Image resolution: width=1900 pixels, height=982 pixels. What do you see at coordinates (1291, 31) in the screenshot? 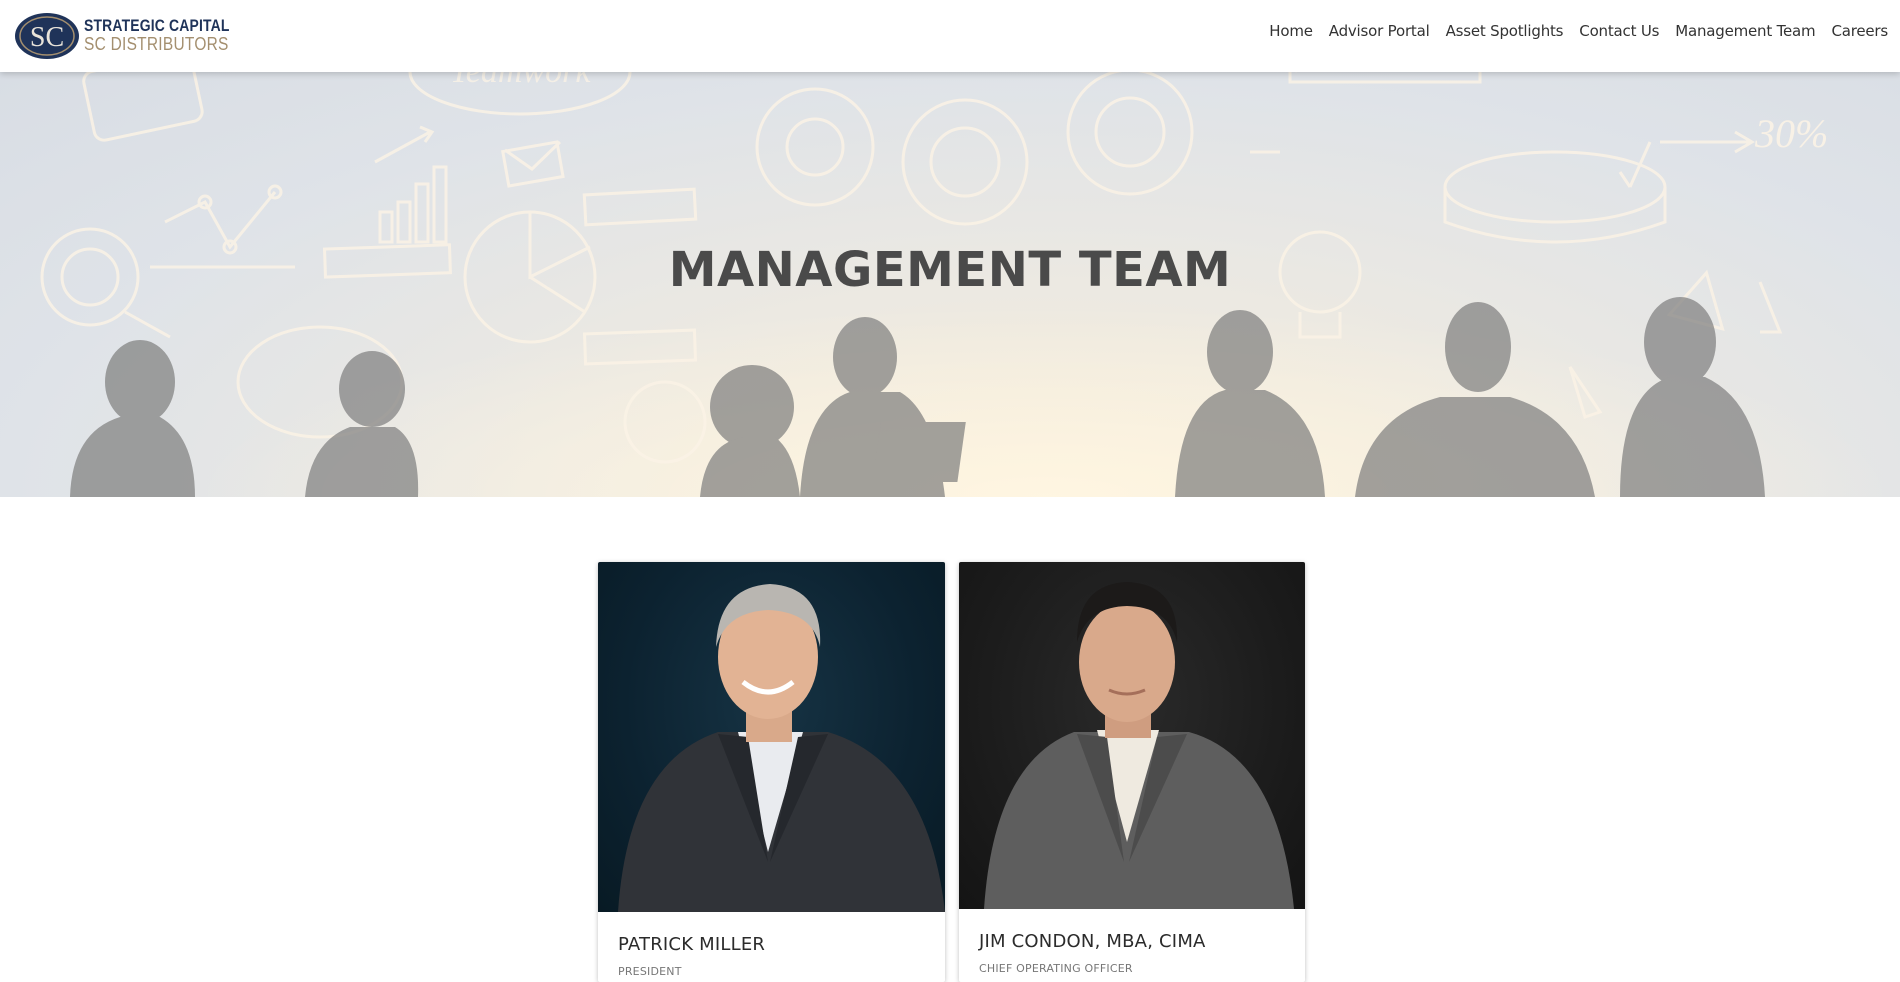
I see `nav-home: Home` at bounding box center [1291, 31].